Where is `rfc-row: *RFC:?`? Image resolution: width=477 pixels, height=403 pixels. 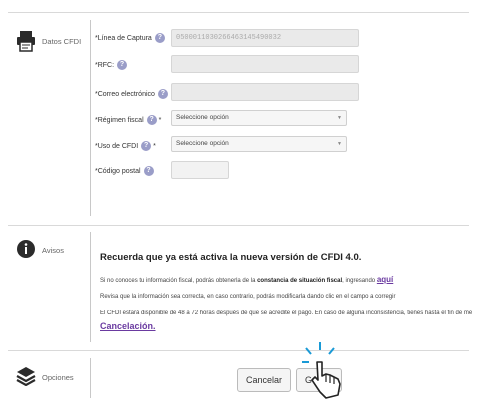 rfc-row: *RFC:? is located at coordinates (111, 65).